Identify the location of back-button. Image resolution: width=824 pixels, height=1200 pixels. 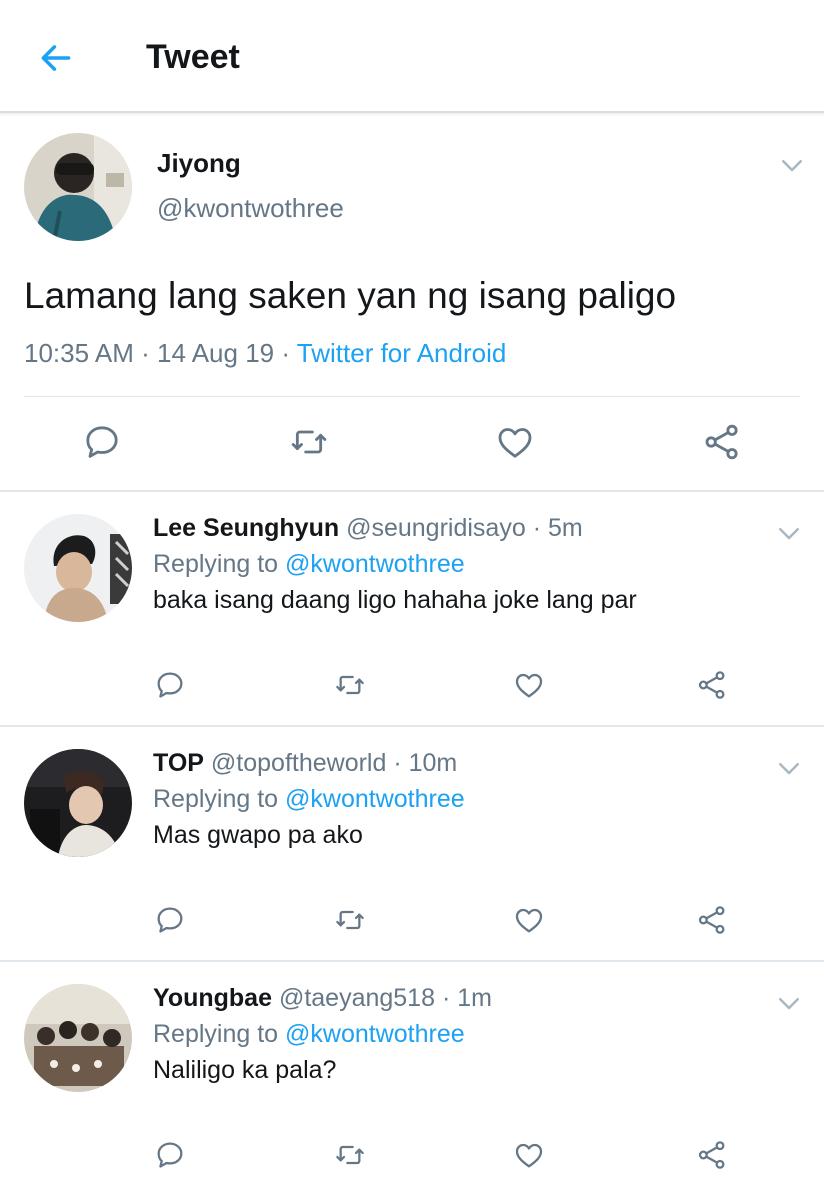
(56, 58).